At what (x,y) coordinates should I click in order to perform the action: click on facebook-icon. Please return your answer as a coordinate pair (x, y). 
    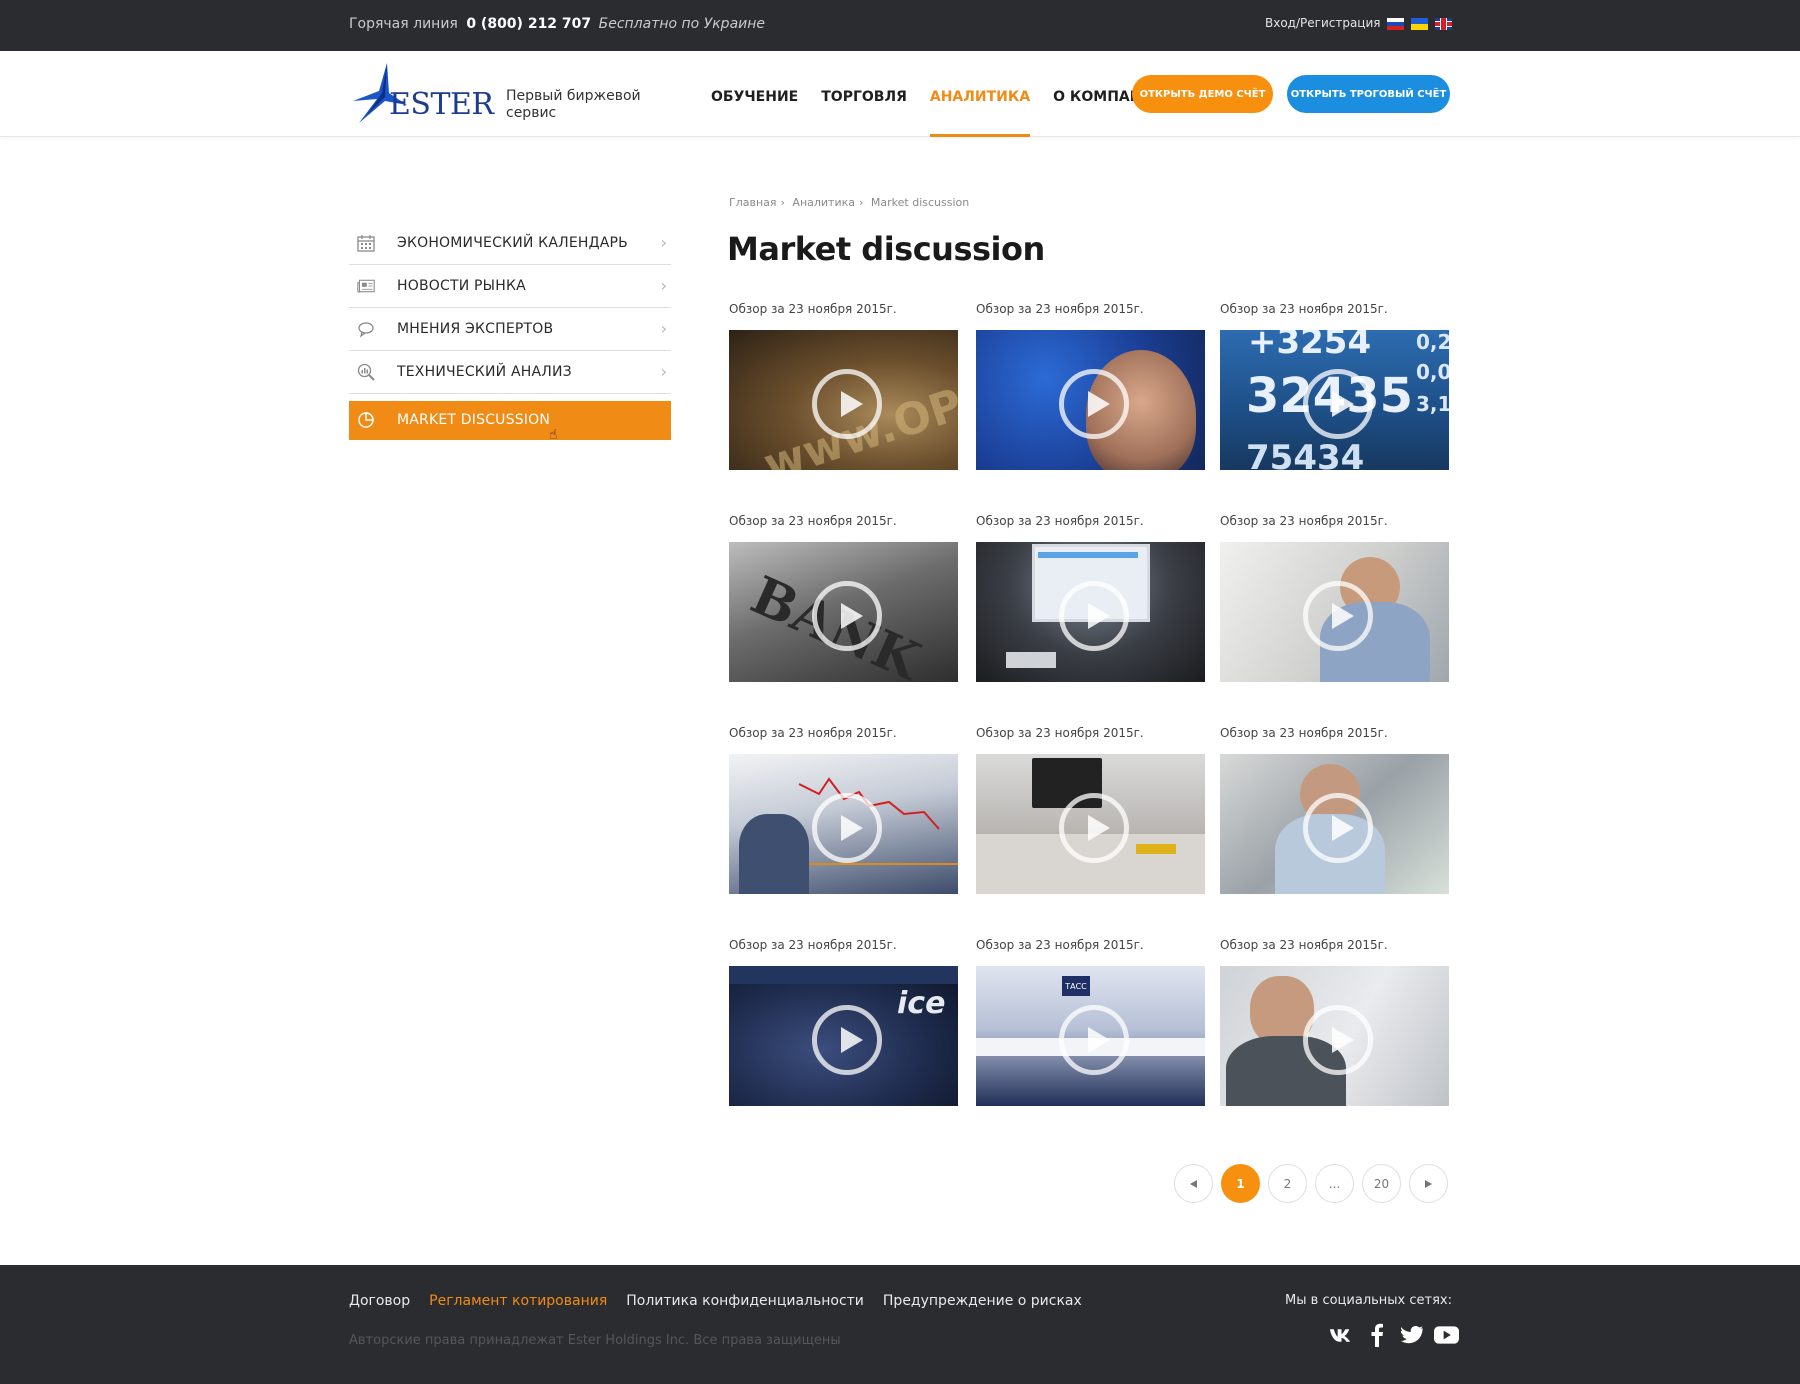
    Looking at the image, I should click on (1376, 1335).